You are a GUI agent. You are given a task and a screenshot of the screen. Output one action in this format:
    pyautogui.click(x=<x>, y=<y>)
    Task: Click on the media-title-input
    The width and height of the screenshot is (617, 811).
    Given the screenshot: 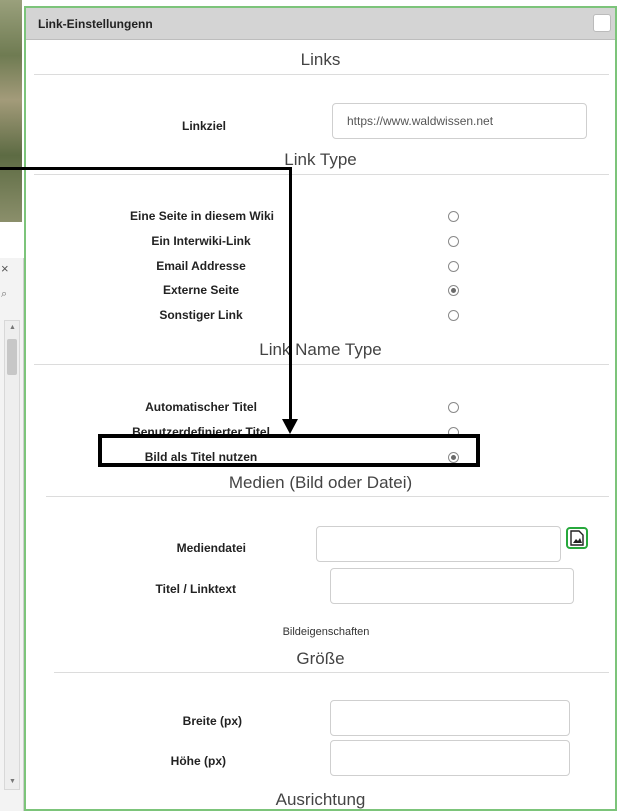 What is the action you would take?
    pyautogui.click(x=452, y=586)
    